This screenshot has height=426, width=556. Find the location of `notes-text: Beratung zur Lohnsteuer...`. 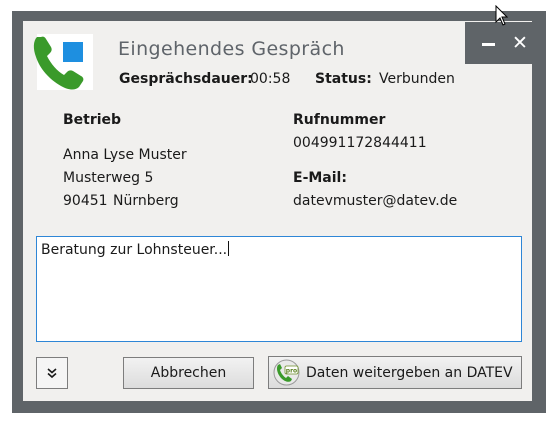

notes-text: Beratung zur Lohnsteuer... is located at coordinates (134, 250).